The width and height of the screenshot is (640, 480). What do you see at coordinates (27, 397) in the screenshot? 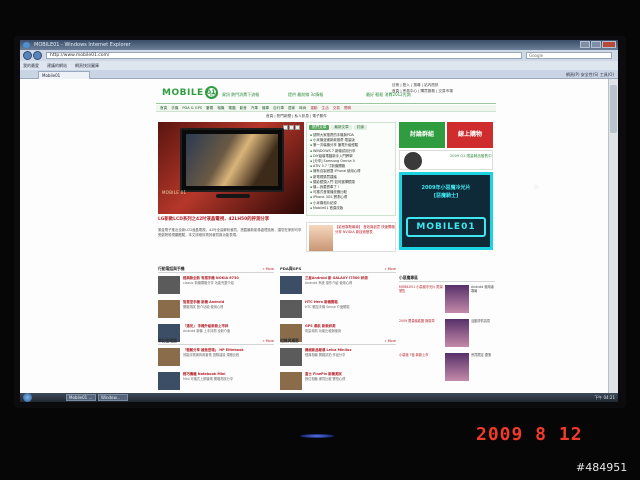
I see `start-icon` at bounding box center [27, 397].